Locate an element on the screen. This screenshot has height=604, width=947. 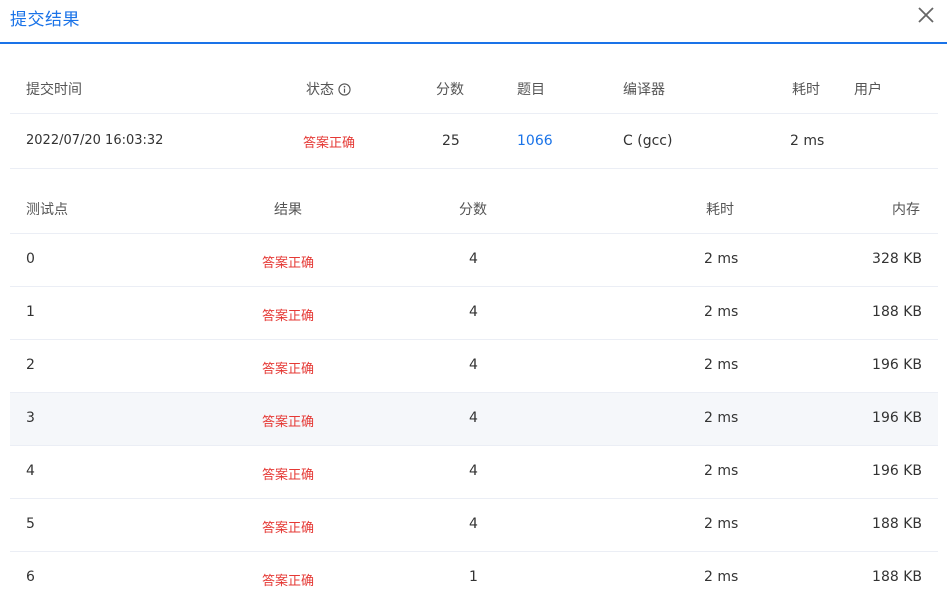
submission-compiler: C (gcc) is located at coordinates (648, 141).